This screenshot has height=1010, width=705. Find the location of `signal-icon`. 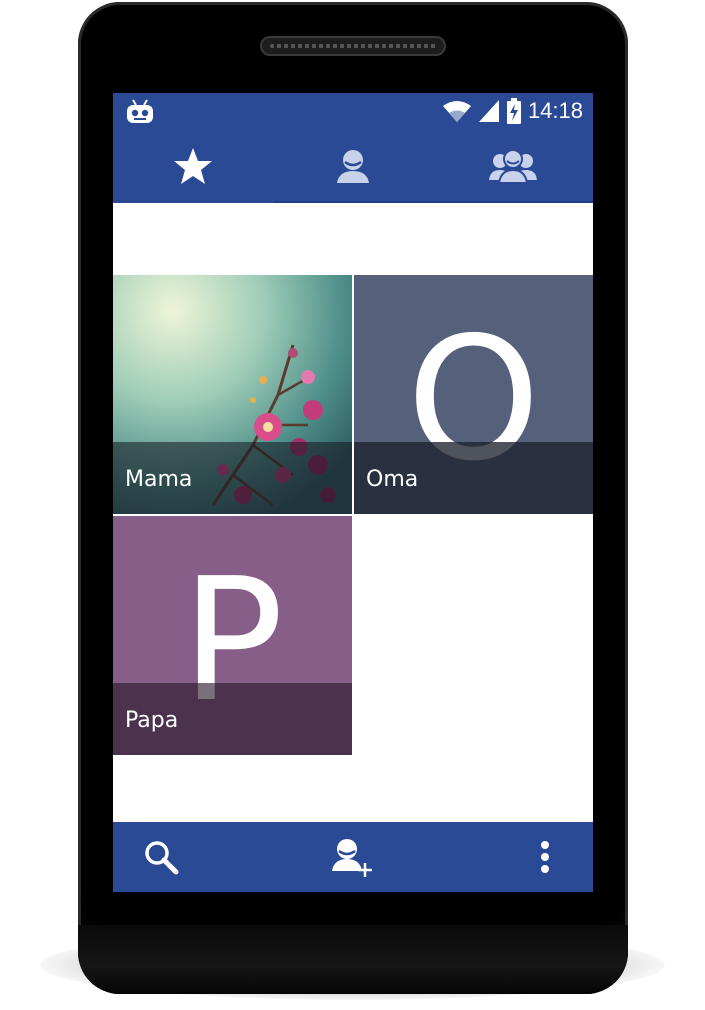

signal-icon is located at coordinates (488, 111).